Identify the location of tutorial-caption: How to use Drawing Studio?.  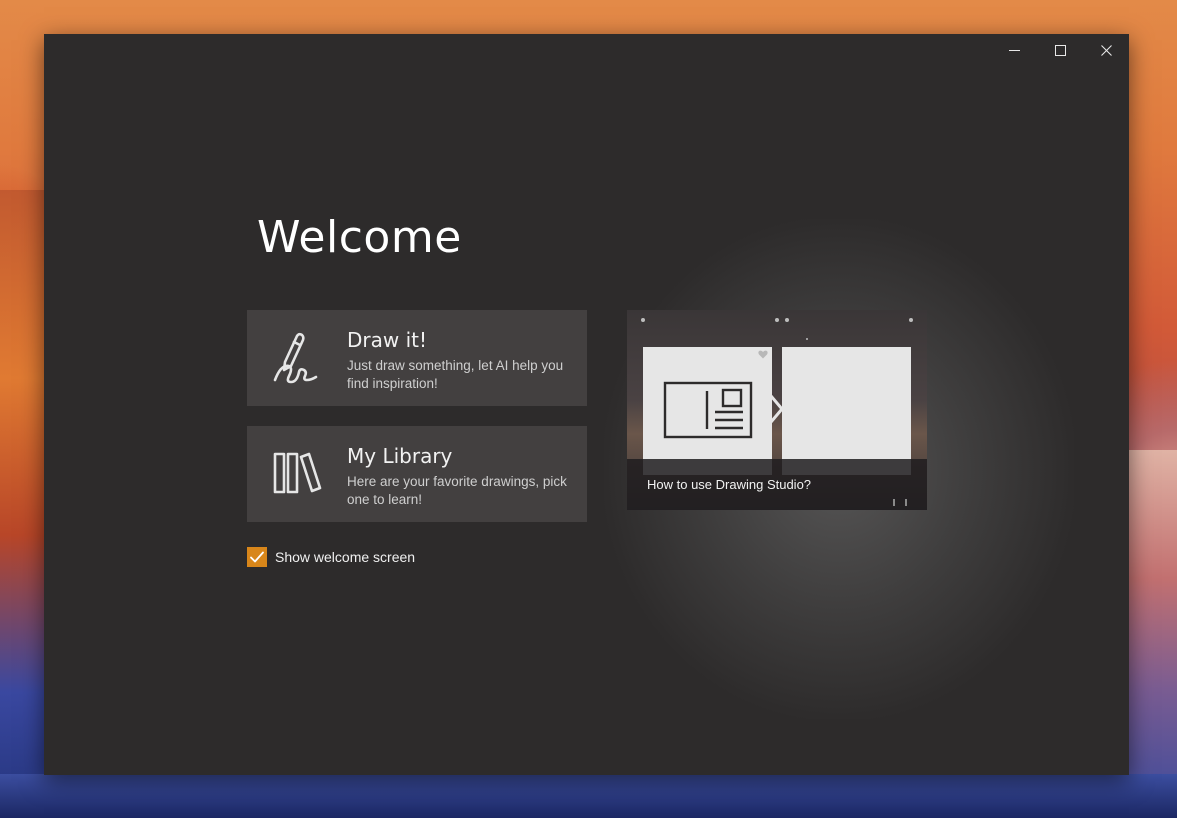
(729, 484).